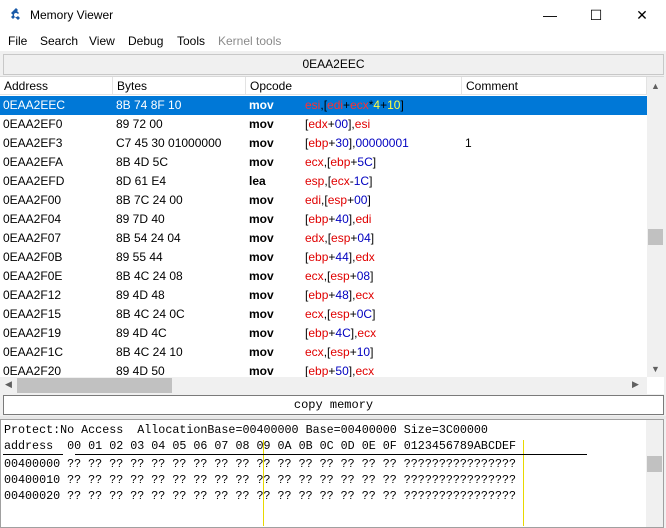 This screenshot has height=528, width=666. Describe the element at coordinates (382, 143) in the screenshot. I see `operand-token: 00000001` at that location.